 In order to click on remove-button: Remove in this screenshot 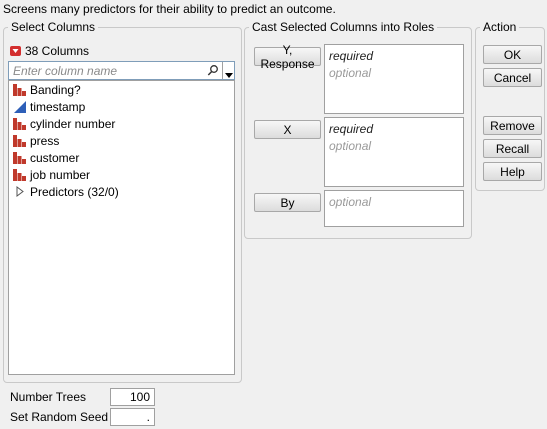, I will do `click(512, 125)`.